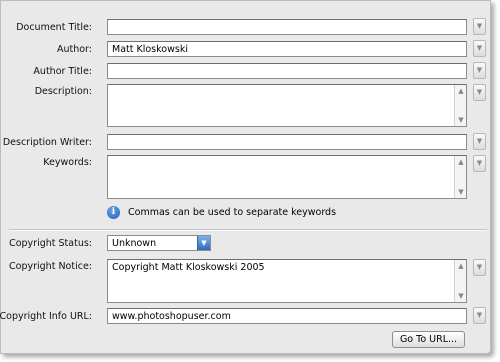  Describe the element at coordinates (62, 71) in the screenshot. I see `author-title-label: Author Title:` at that location.